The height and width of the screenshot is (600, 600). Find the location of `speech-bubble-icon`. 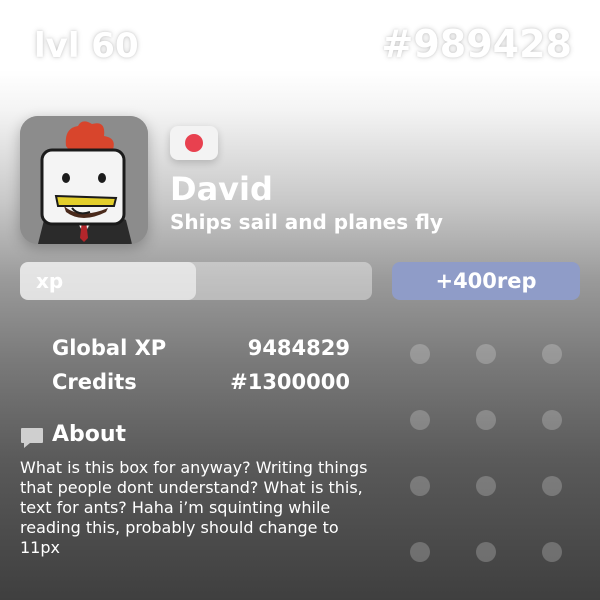

speech-bubble-icon is located at coordinates (32, 438).